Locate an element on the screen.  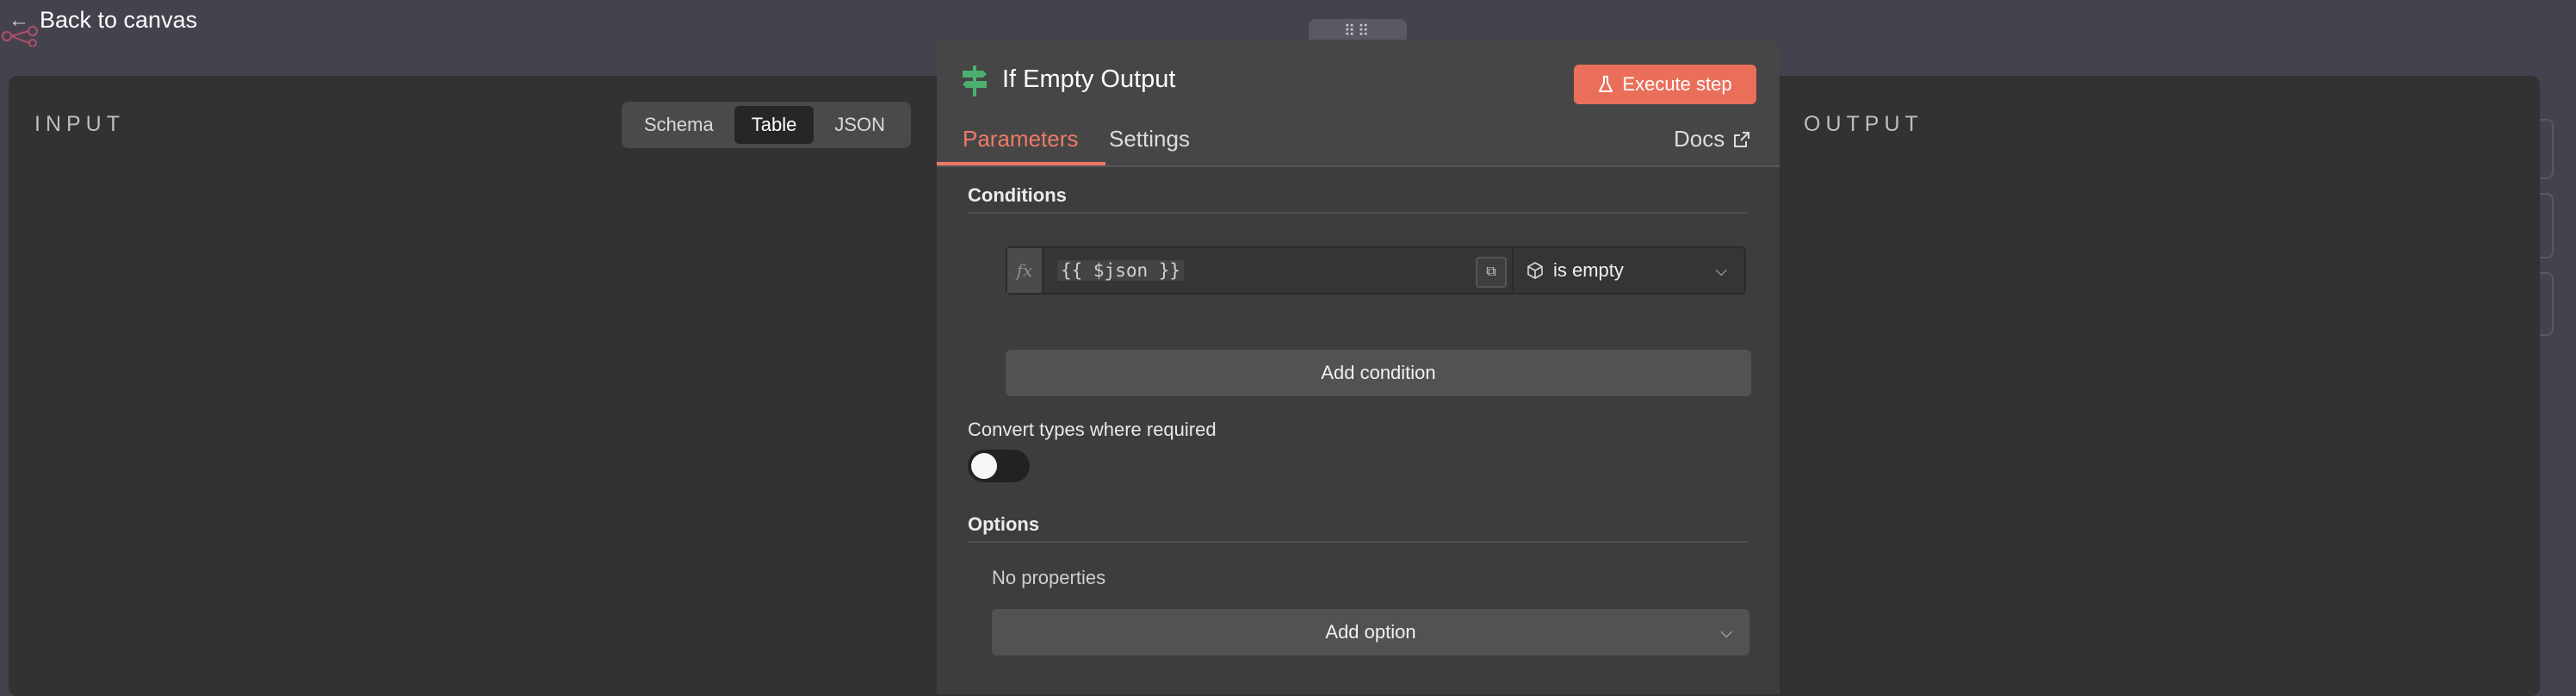
no-properties-text: No properties is located at coordinates (1049, 577).